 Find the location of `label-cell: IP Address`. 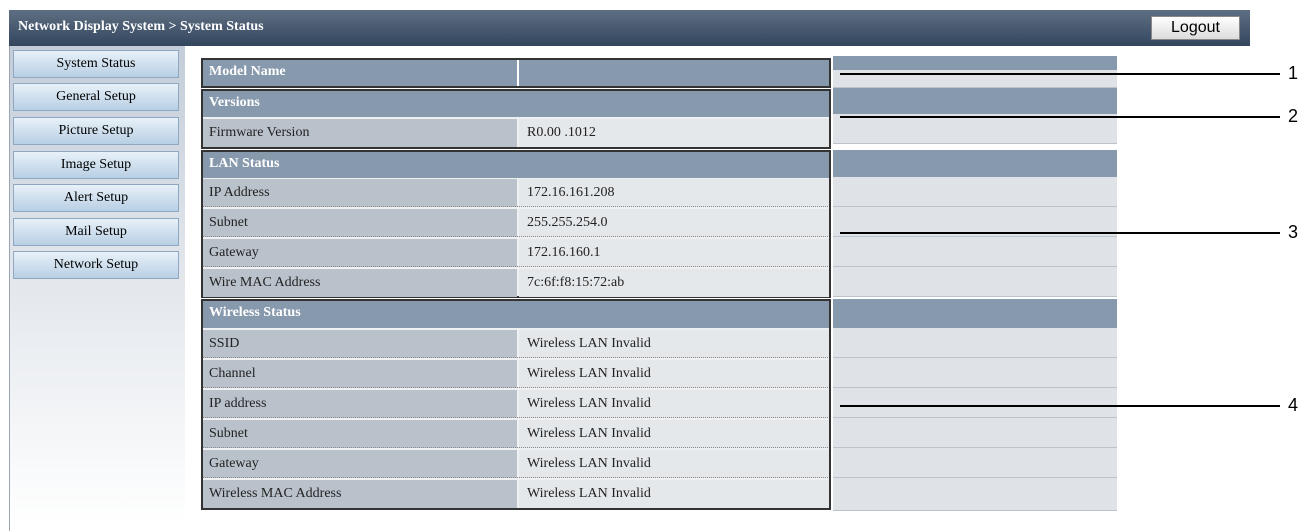

label-cell: IP Address is located at coordinates (360, 193).